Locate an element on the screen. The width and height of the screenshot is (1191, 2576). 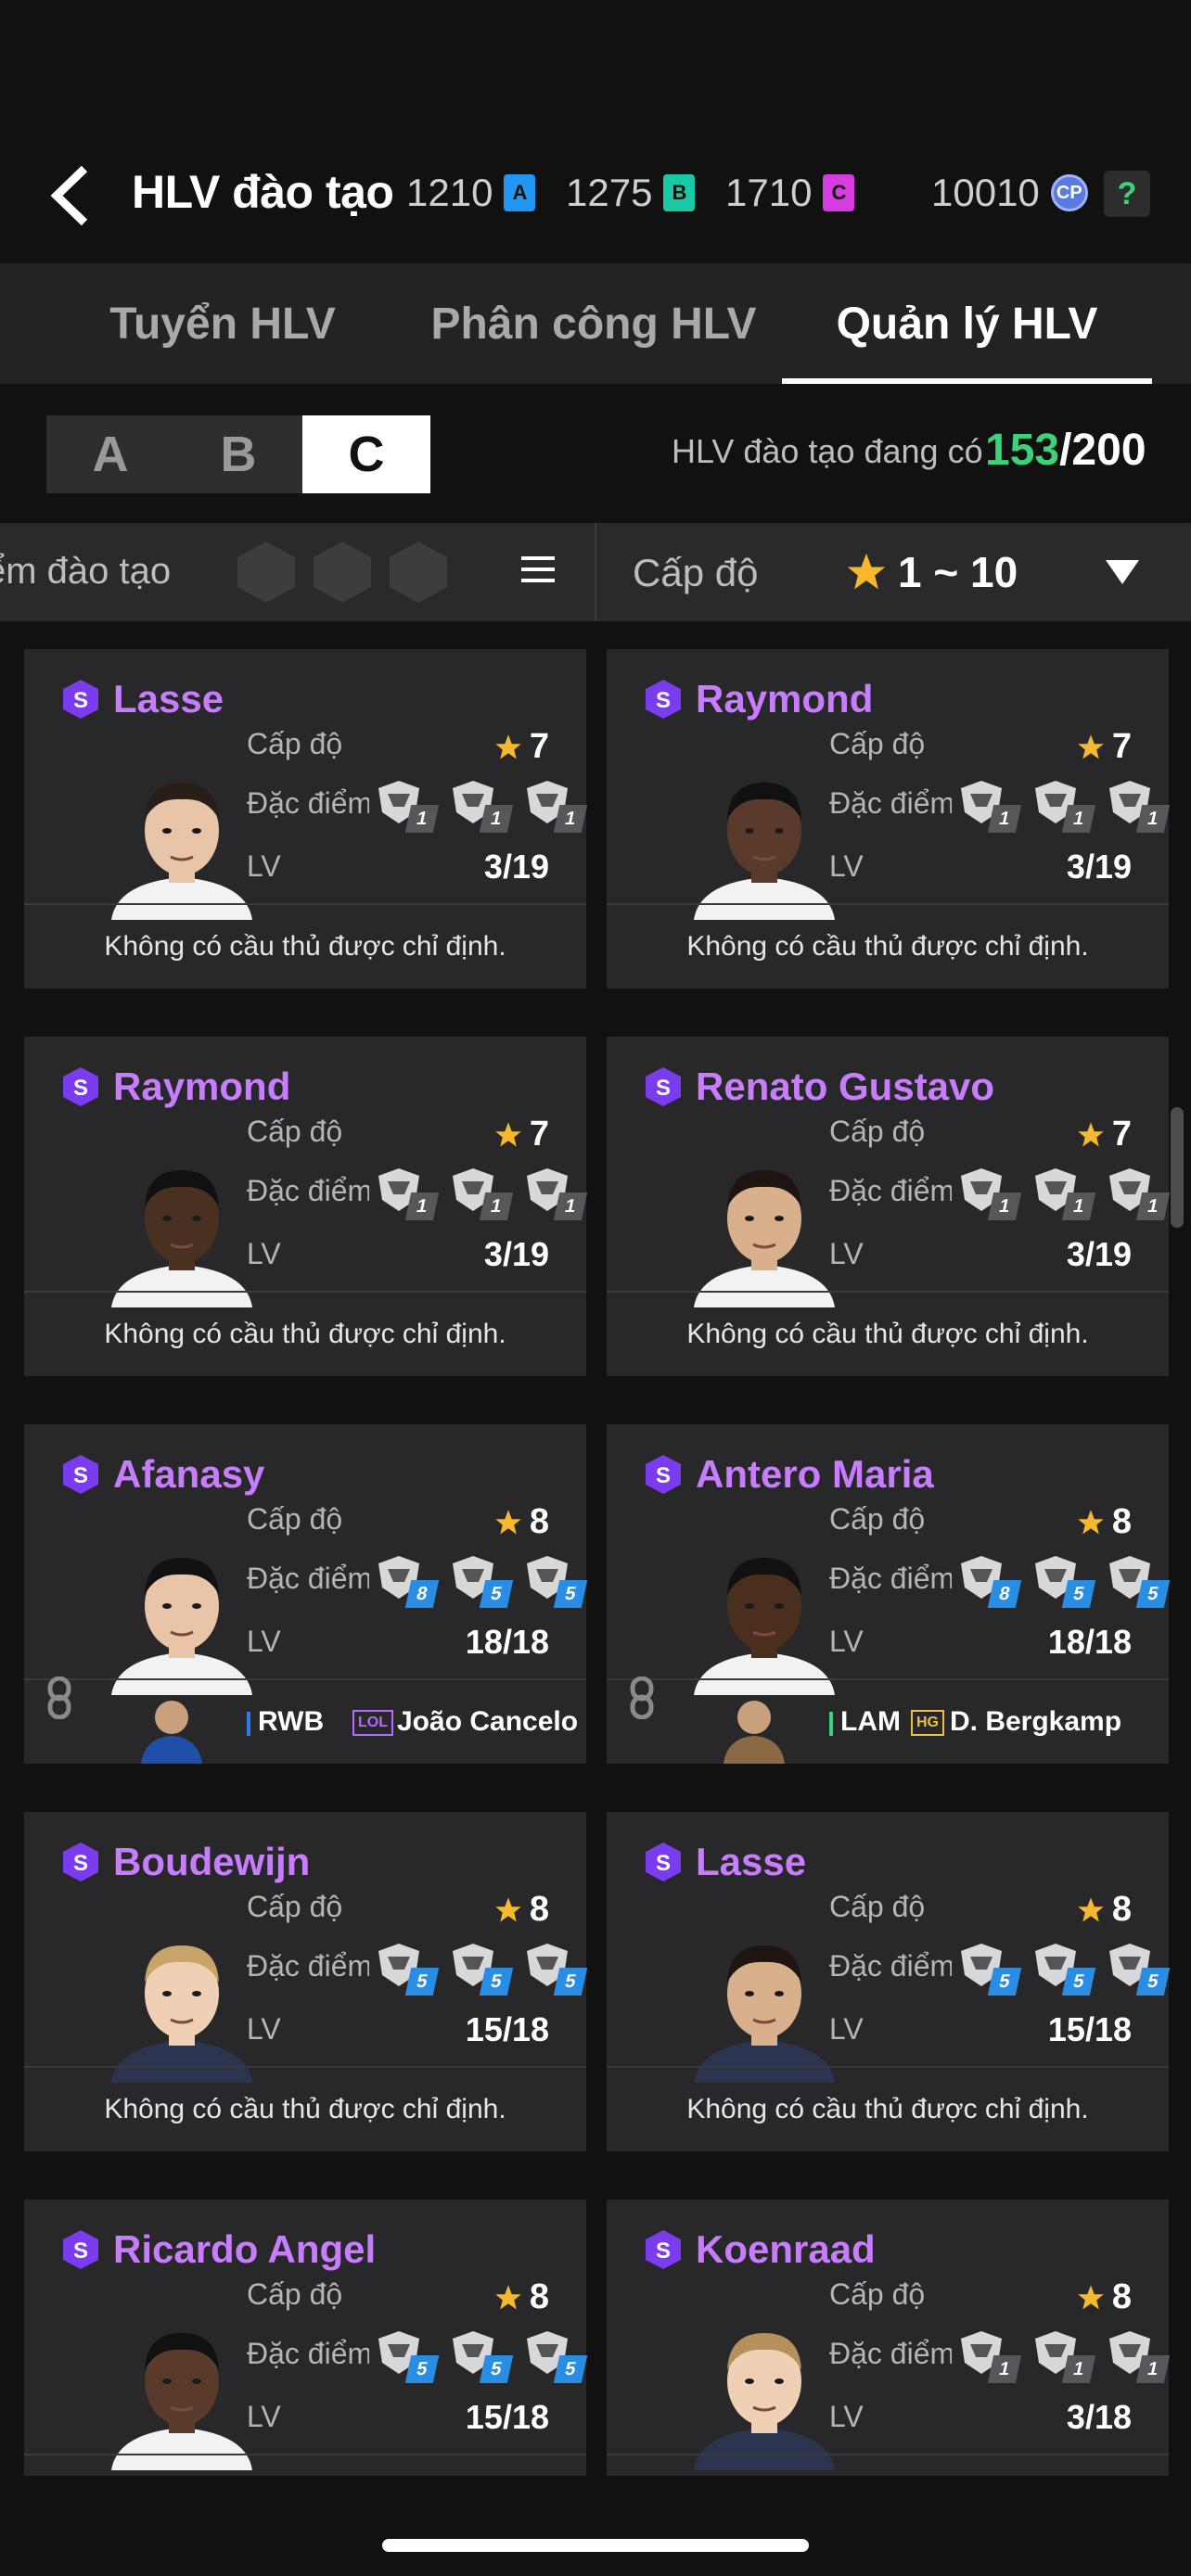
trait-icon: 8 is located at coordinates (988, 1581).